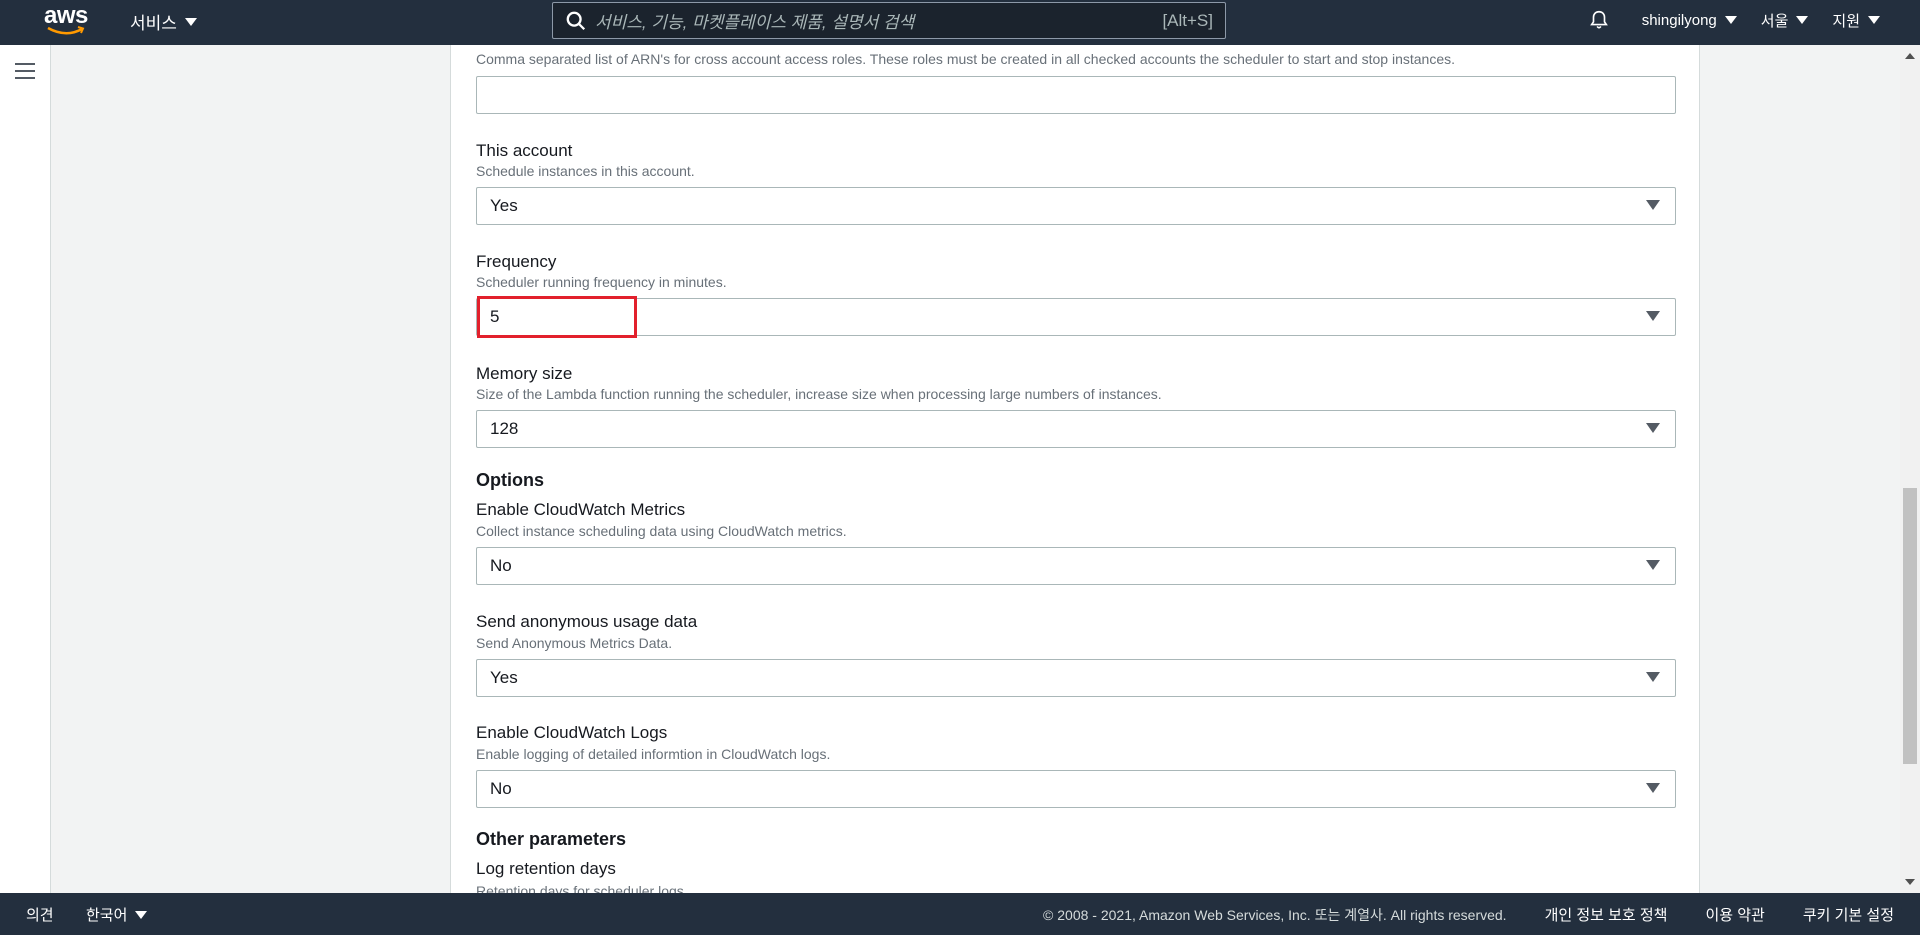 This screenshot has width=1920, height=935. Describe the element at coordinates (495, 316) in the screenshot. I see `frequency-value: 5` at that location.